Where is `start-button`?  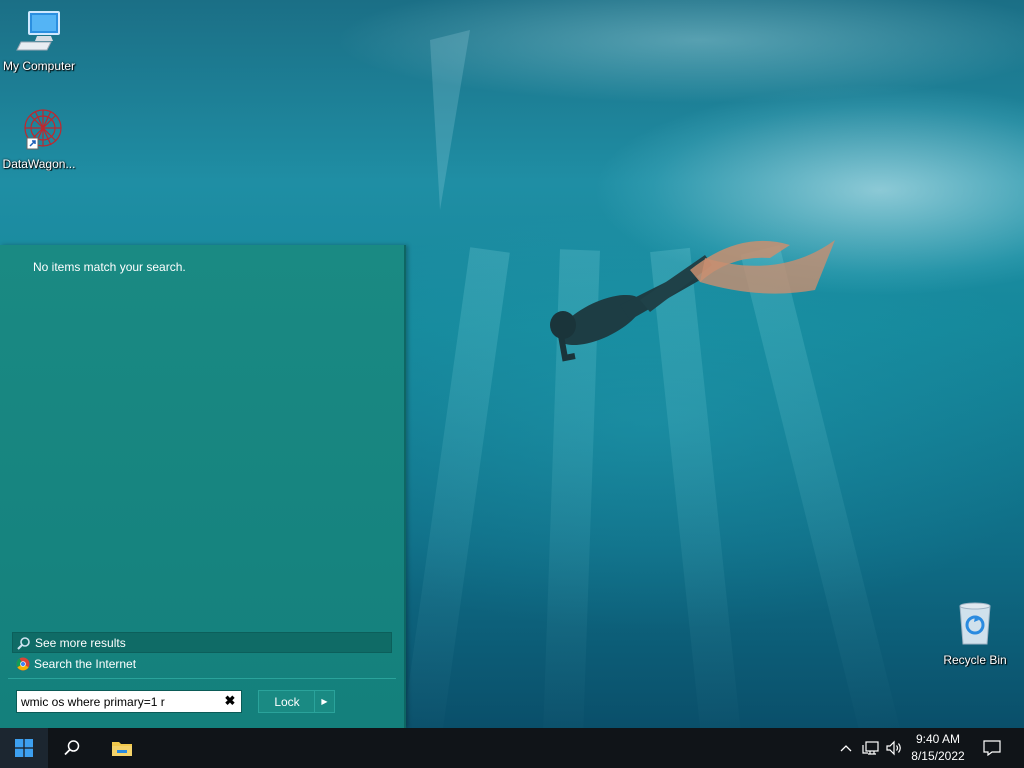 start-button is located at coordinates (24, 748).